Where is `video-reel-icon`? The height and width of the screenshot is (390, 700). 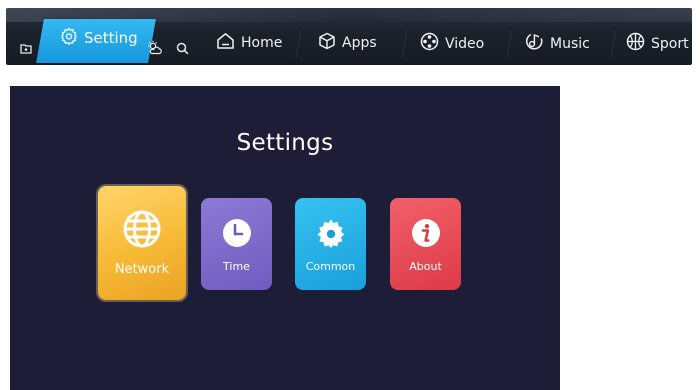
video-reel-icon is located at coordinates (429, 43).